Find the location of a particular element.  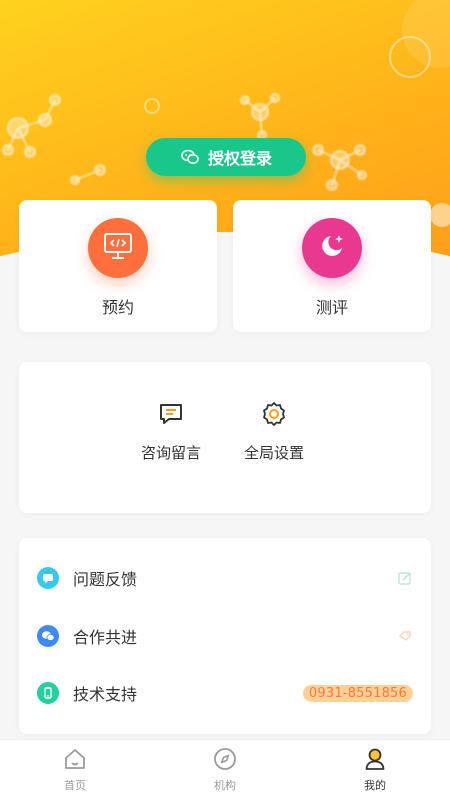

home-icon is located at coordinates (75, 759).